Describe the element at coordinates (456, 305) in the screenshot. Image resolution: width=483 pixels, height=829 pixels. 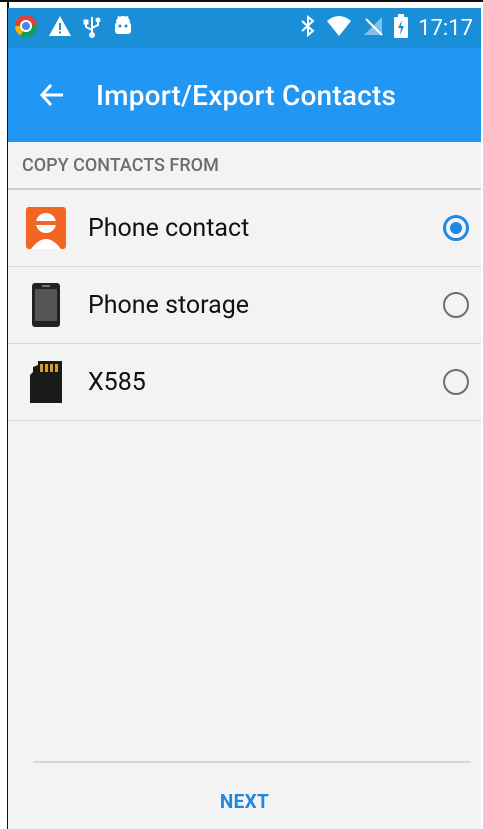
I see `radio-phone-storage` at that location.